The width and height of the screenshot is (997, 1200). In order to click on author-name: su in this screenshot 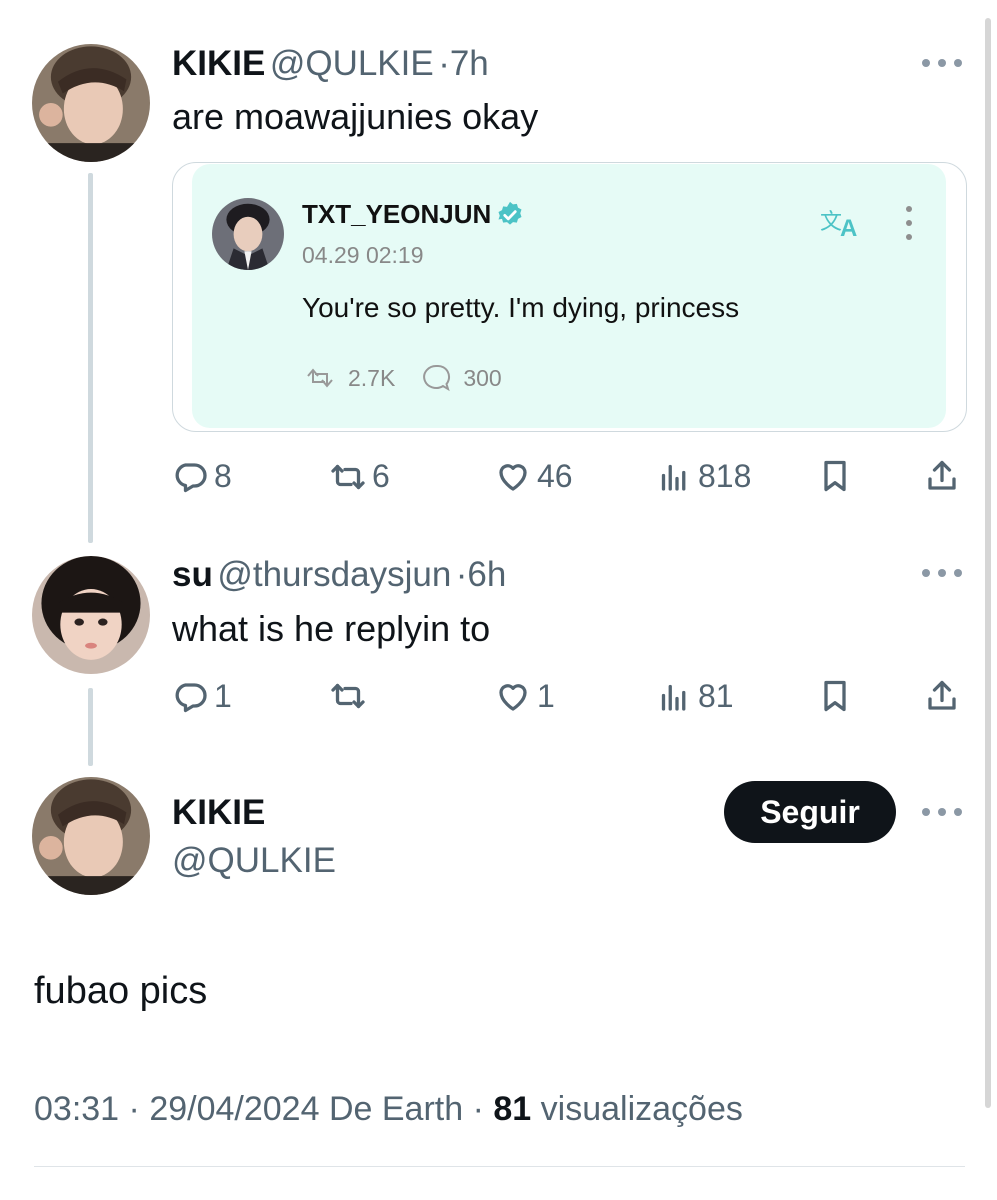, I will do `click(192, 574)`.